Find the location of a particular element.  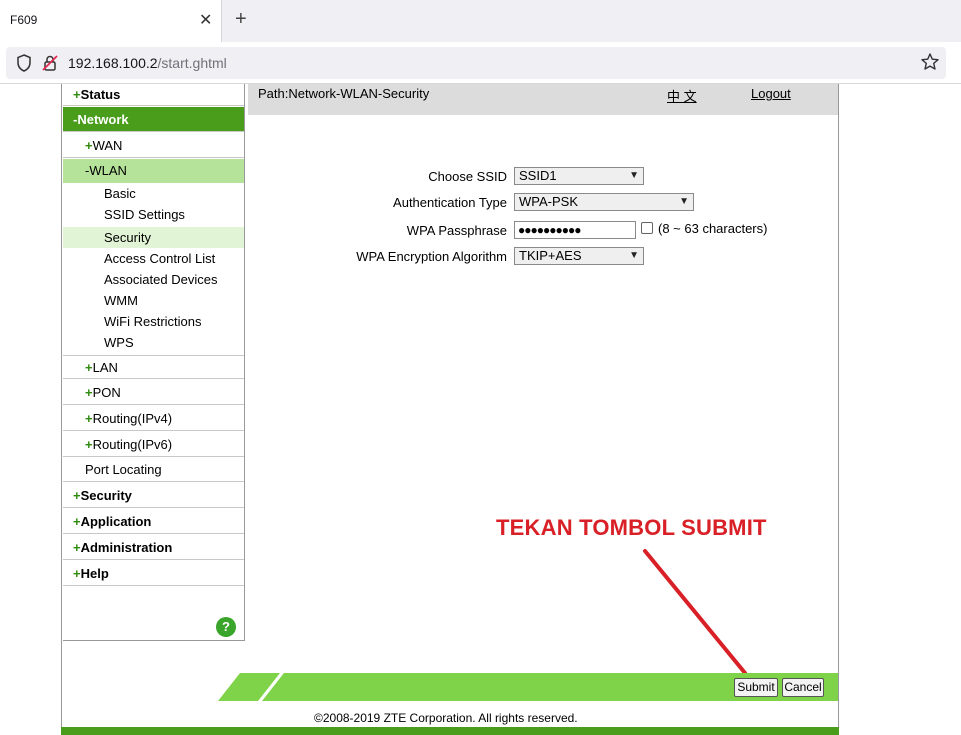

help-question-icon: ? is located at coordinates (226, 627).